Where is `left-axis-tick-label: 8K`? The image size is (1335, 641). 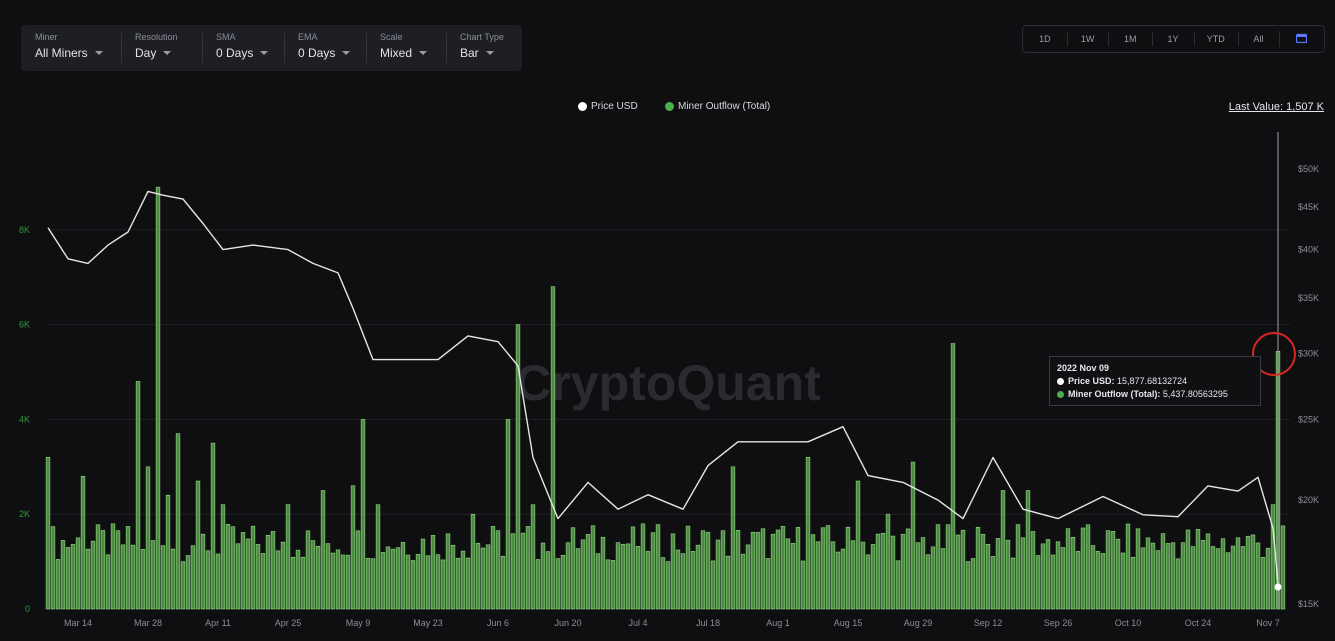
left-axis-tick-label: 8K is located at coordinates (24, 230).